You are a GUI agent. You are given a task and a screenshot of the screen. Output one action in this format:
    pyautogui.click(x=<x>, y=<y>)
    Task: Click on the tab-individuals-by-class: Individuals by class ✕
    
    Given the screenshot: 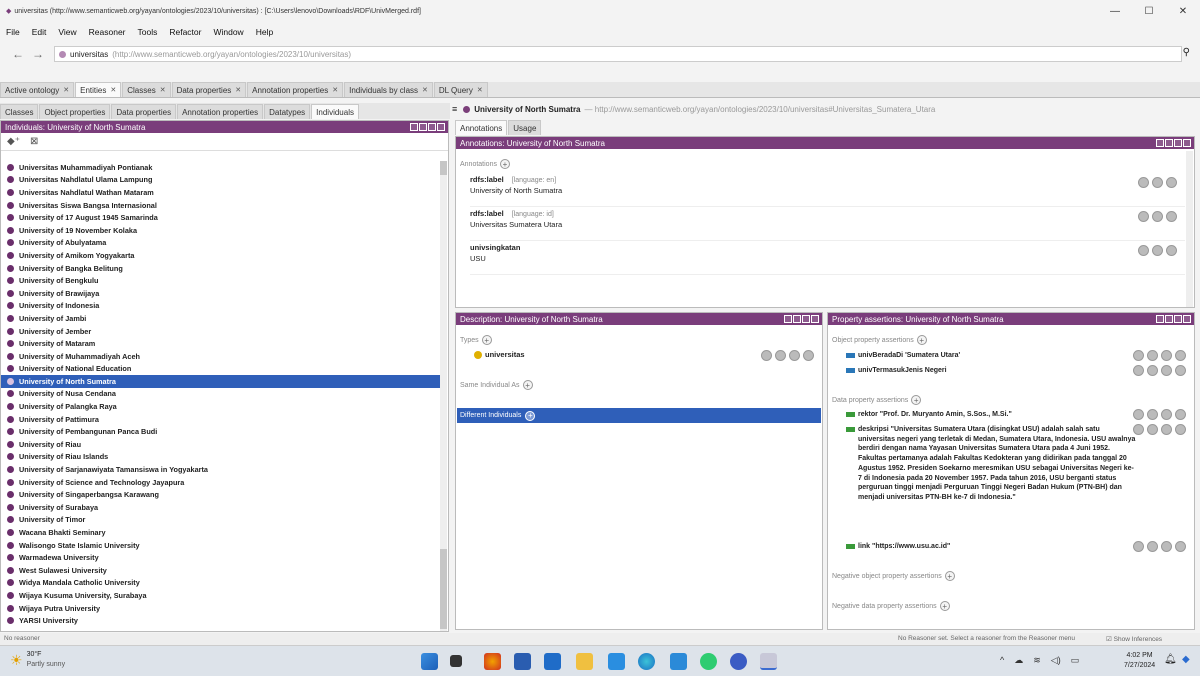 What is the action you would take?
    pyautogui.click(x=388, y=89)
    